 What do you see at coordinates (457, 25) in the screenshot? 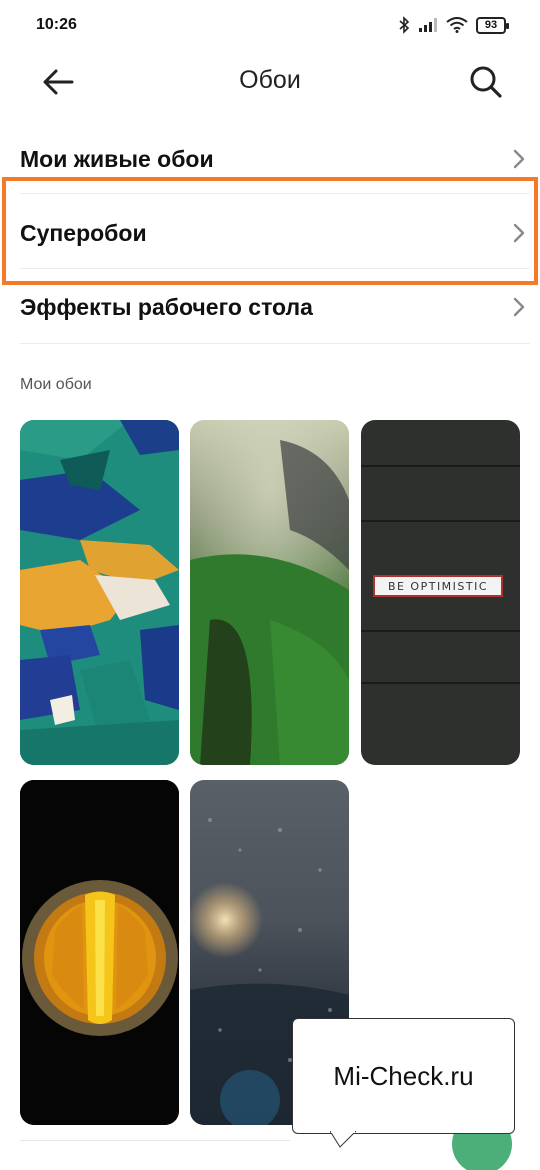
I see `wifi-icon` at bounding box center [457, 25].